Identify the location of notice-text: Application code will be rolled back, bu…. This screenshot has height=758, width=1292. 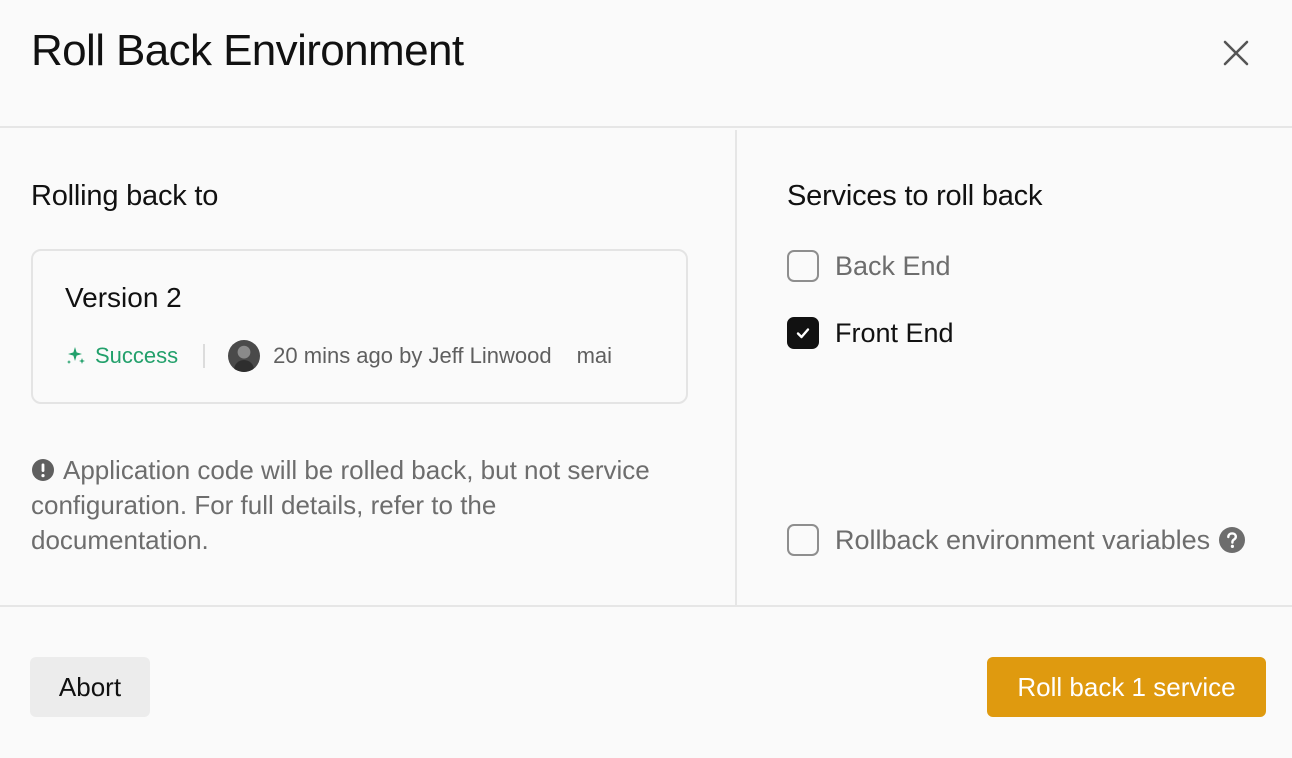
(340, 505).